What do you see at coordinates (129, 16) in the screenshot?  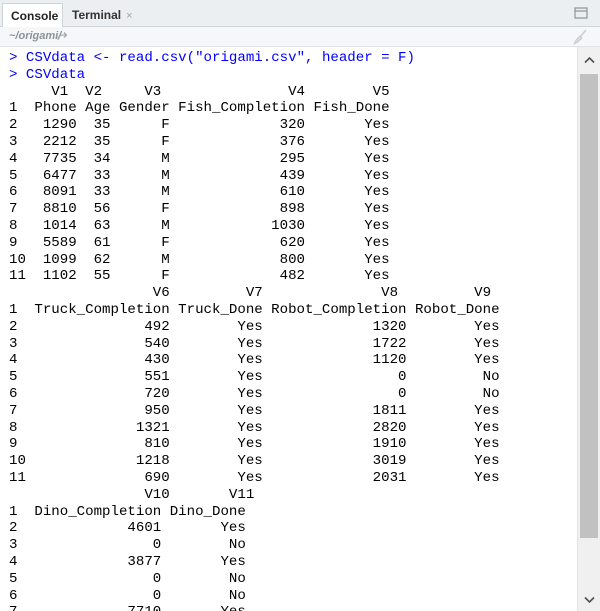 I see `close-icon: ×` at bounding box center [129, 16].